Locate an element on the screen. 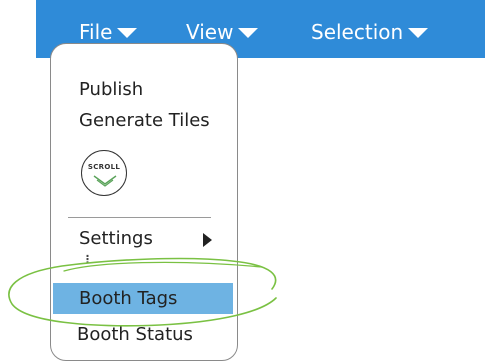 The width and height of the screenshot is (485, 362). menu-item-booth-status: Booth Status is located at coordinates (135, 335).